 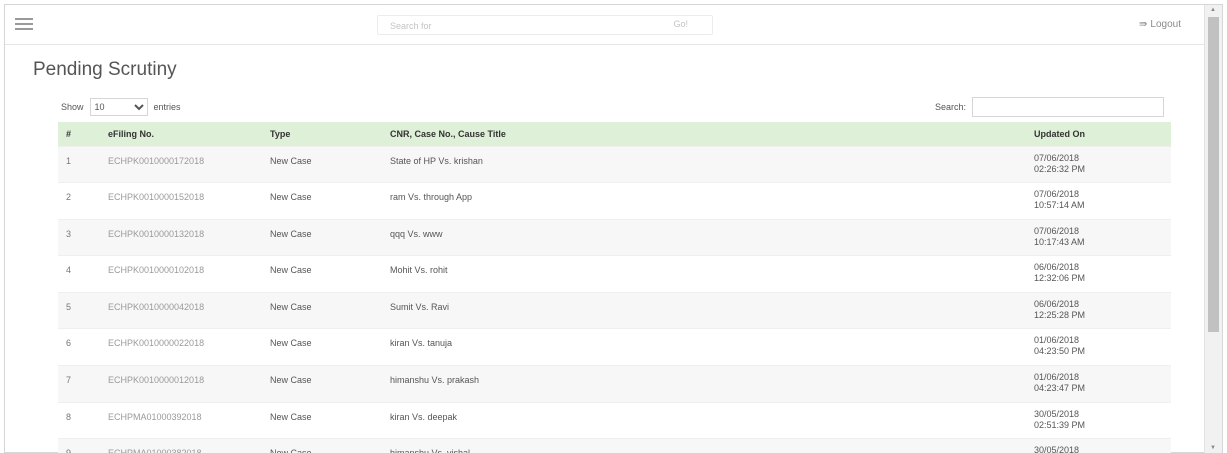 I want to click on updated-time: 10:17:43 AM, so click(x=1059, y=241).